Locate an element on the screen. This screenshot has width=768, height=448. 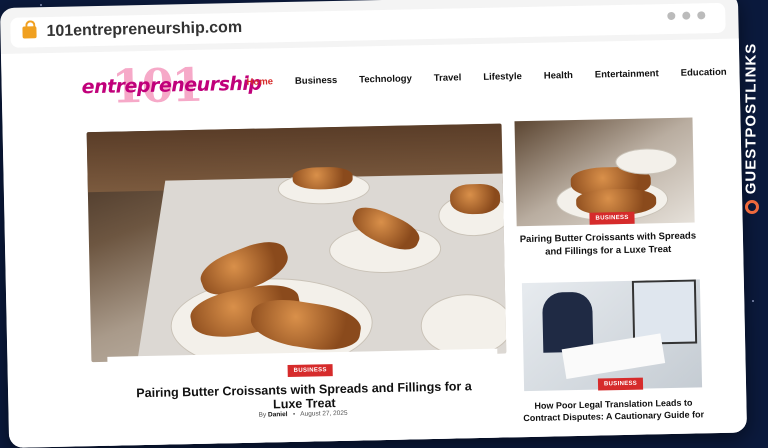
nav-item-business: Business is located at coordinates (316, 81).